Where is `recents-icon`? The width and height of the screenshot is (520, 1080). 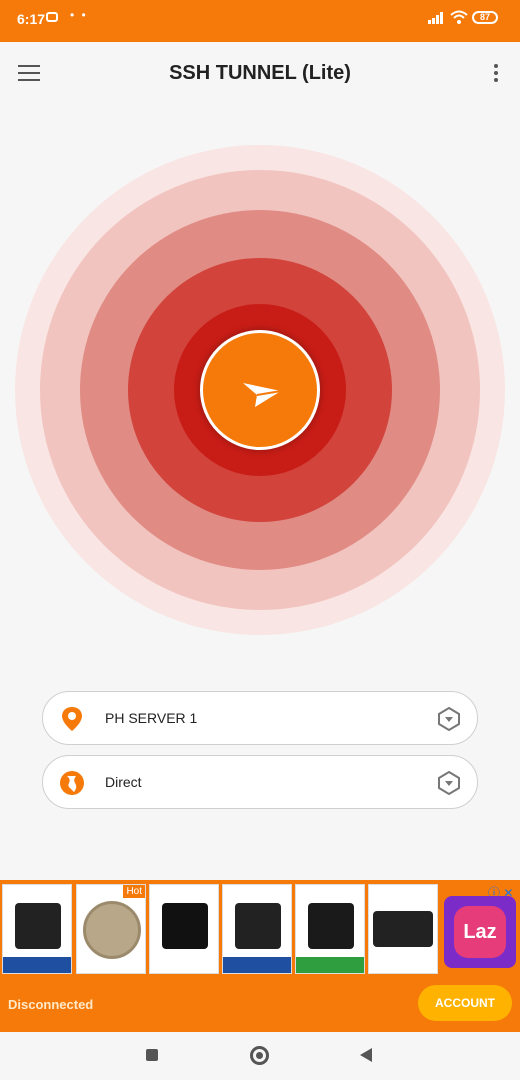 recents-icon is located at coordinates (152, 1055).